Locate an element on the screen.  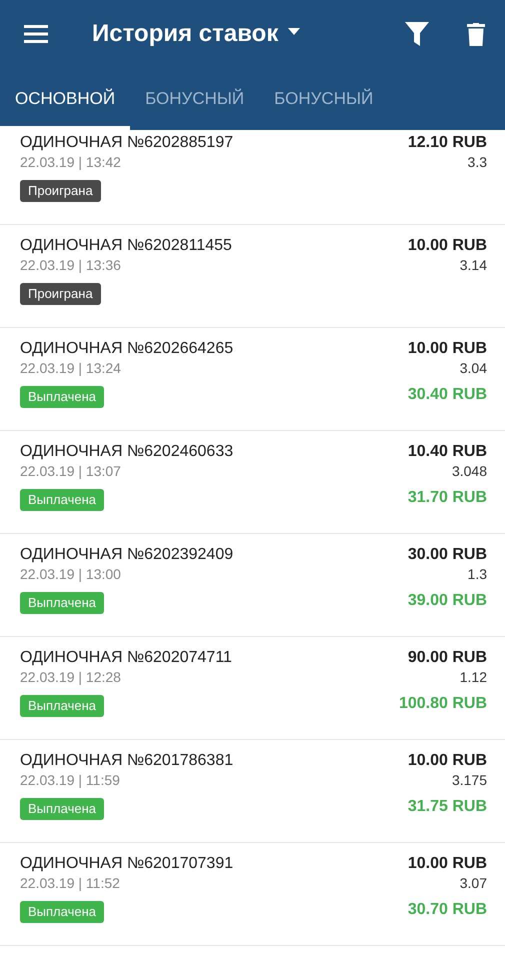
bet-amount: 90.00 RUB is located at coordinates (447, 658).